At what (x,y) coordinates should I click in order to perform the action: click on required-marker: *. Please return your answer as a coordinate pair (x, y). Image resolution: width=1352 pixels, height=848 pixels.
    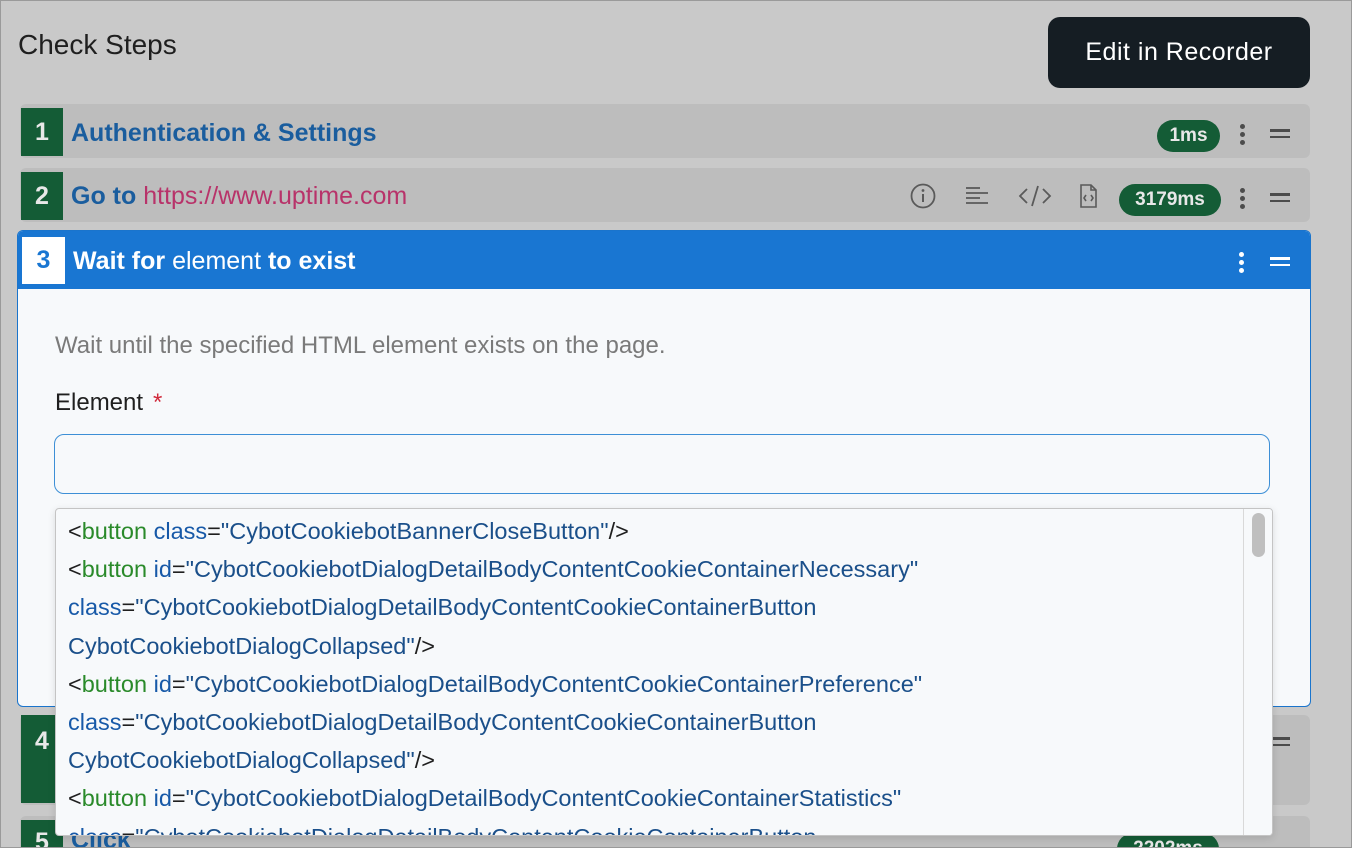
    Looking at the image, I should click on (158, 402).